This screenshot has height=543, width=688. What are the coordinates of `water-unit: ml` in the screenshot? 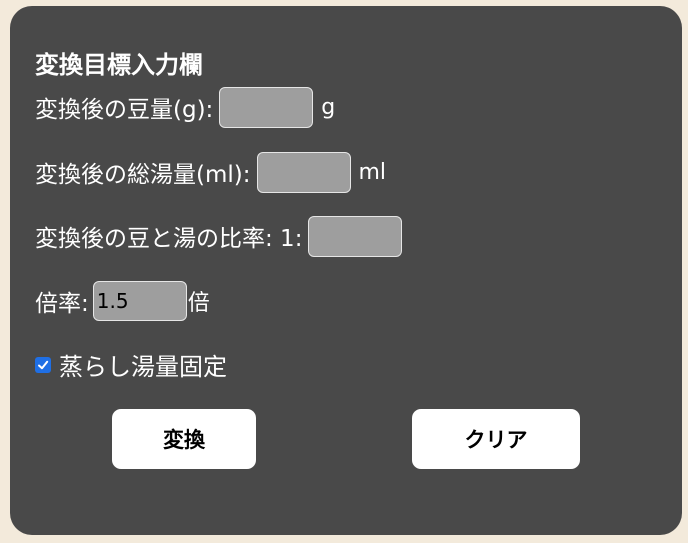 It's located at (372, 172).